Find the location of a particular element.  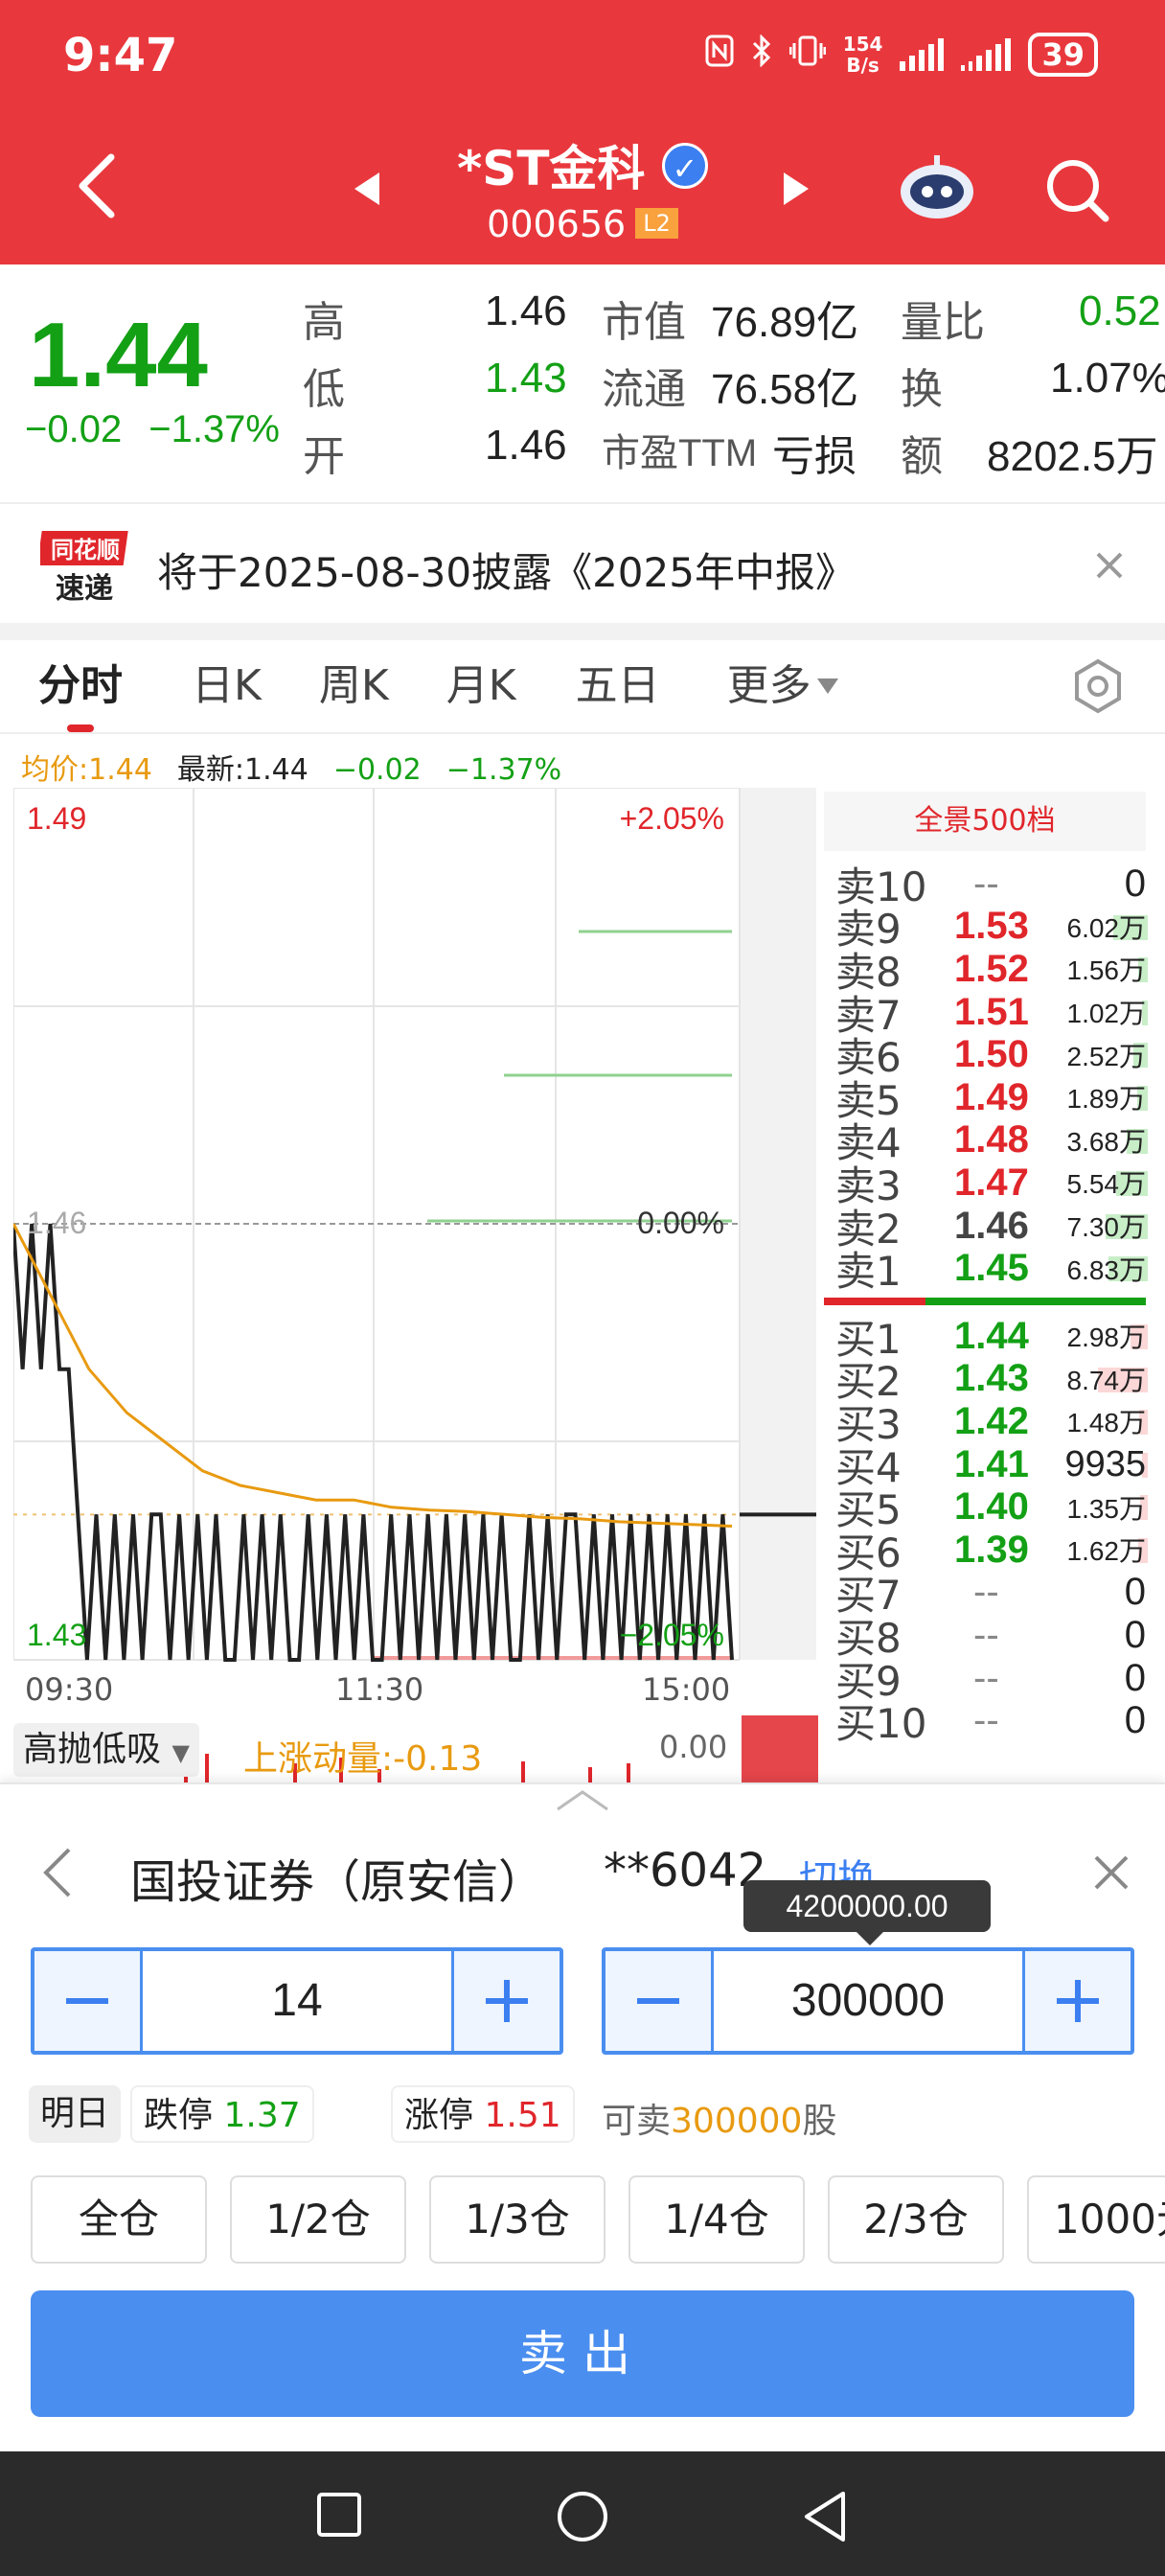

search-icon is located at coordinates (1077, 189).